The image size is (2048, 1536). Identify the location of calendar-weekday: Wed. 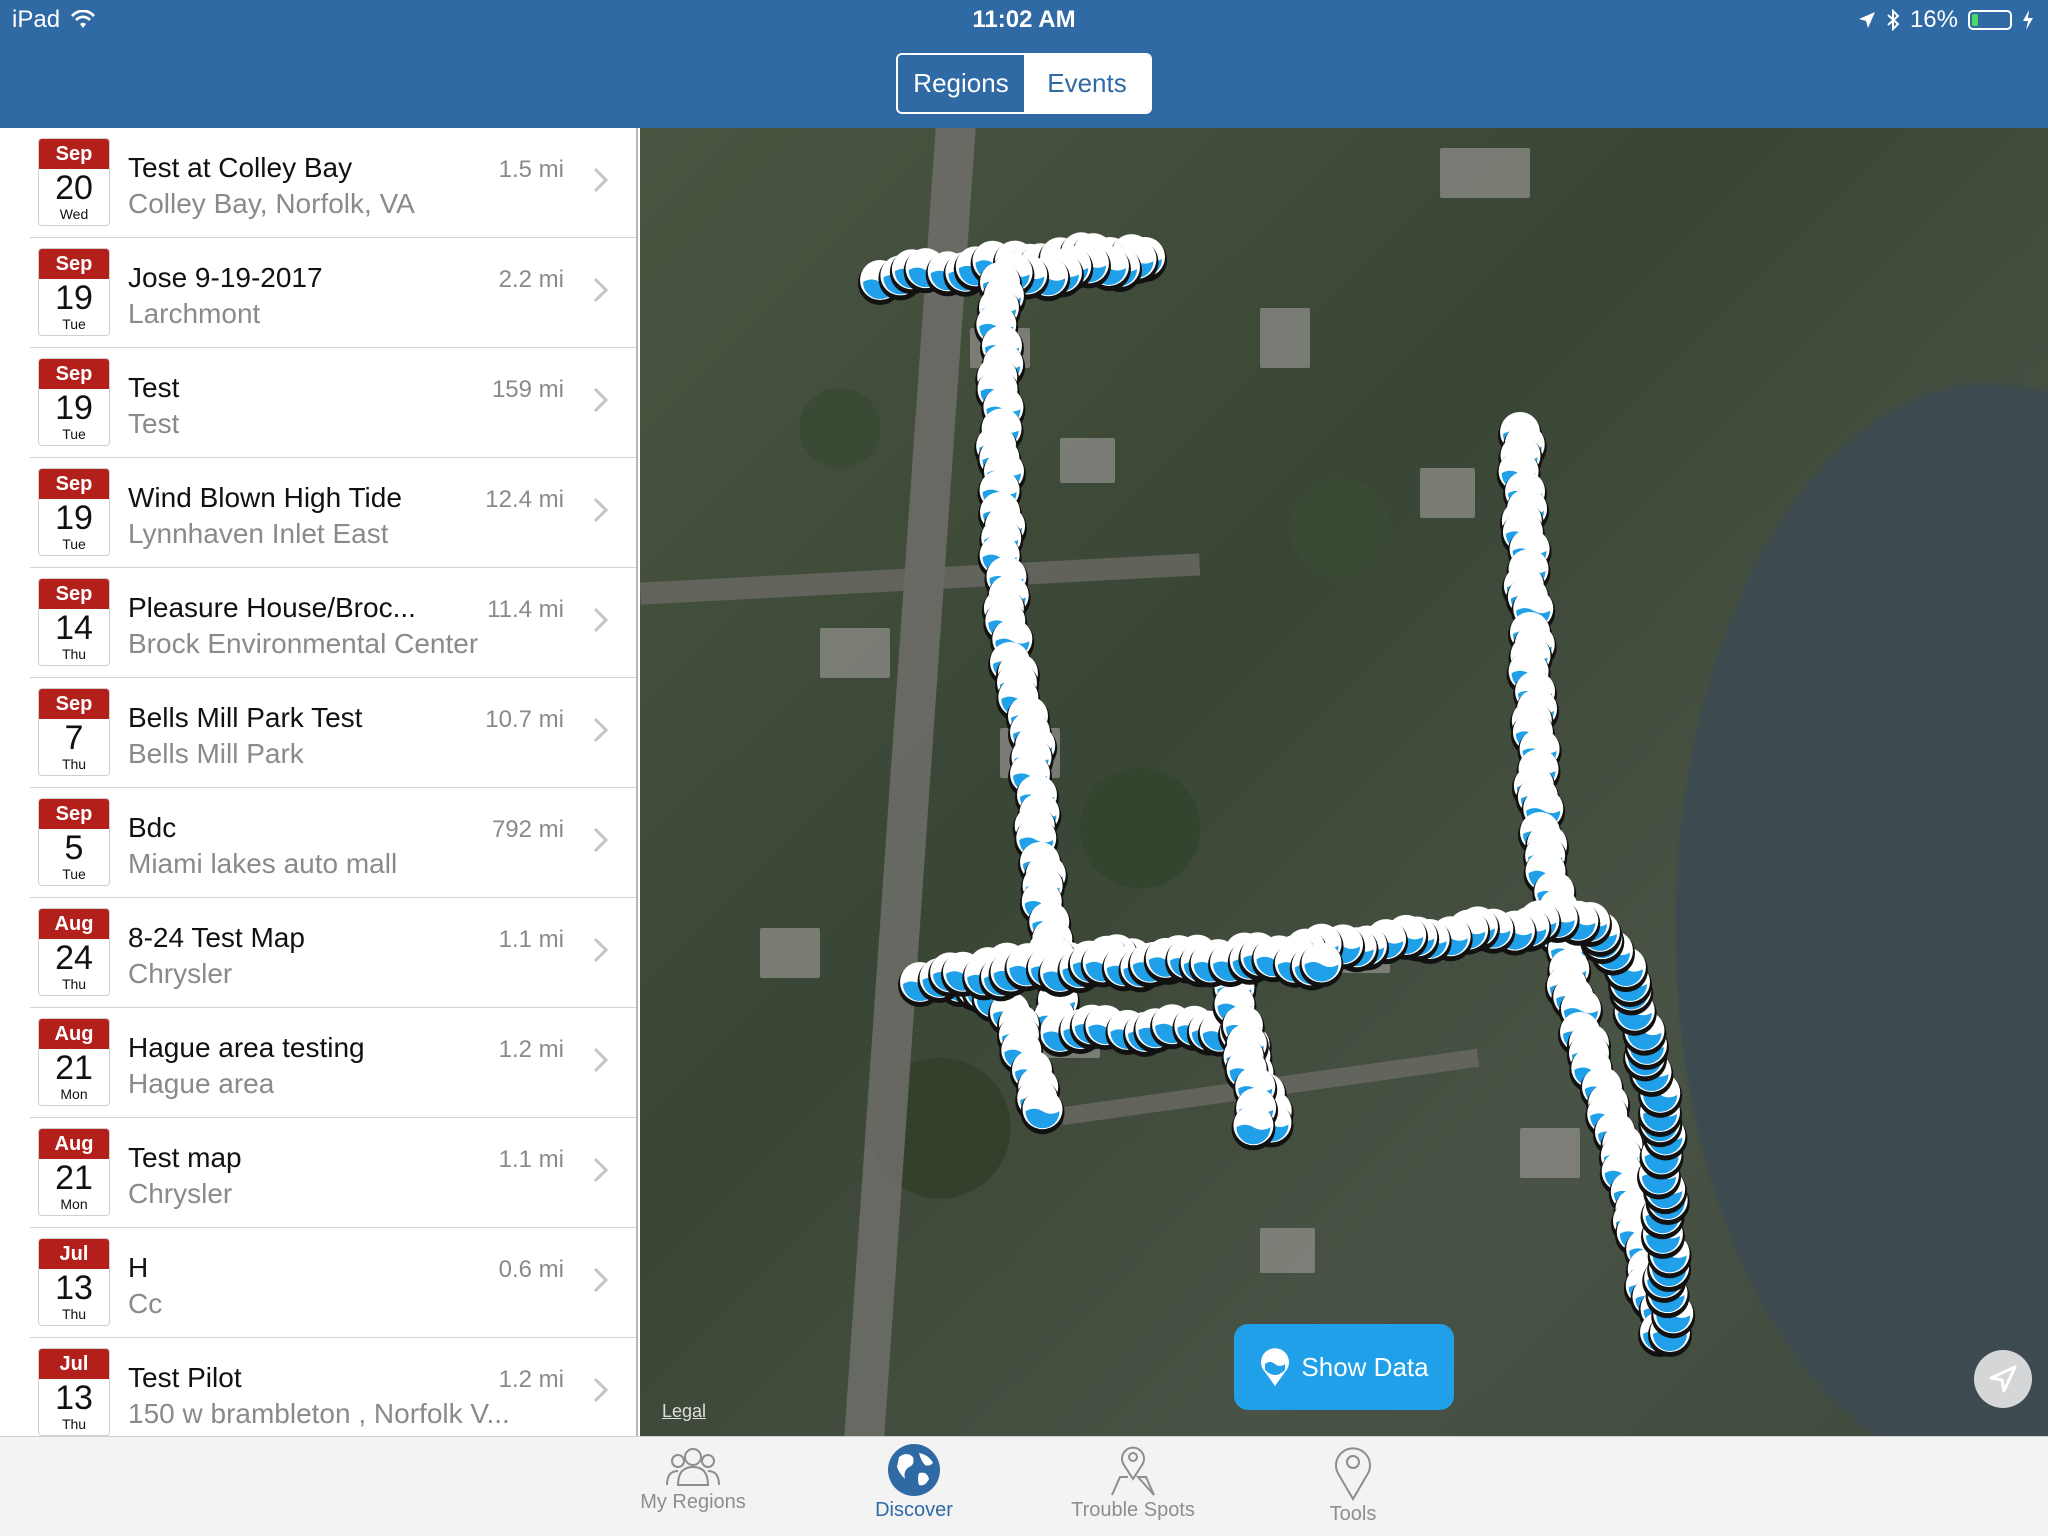
(74, 214).